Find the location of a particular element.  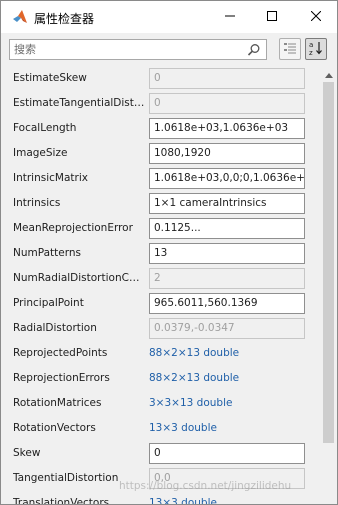

property-row: PrincipalPoint 965.6011,560.1369 is located at coordinates (162, 303).